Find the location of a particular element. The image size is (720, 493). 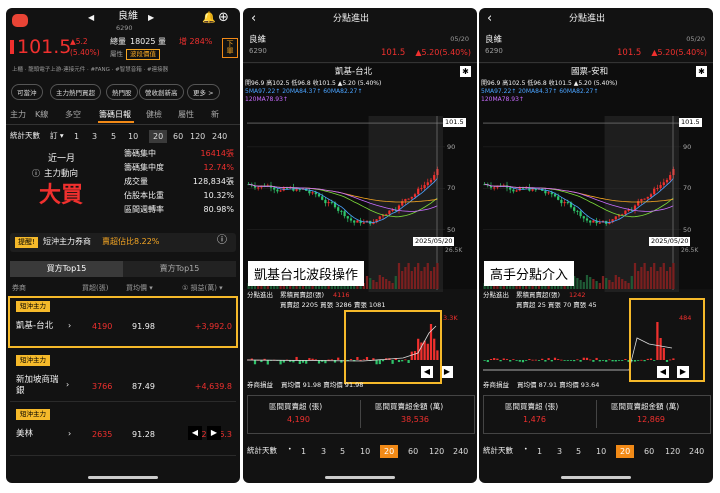

change: ▲5.2 is located at coordinates (79, 41).